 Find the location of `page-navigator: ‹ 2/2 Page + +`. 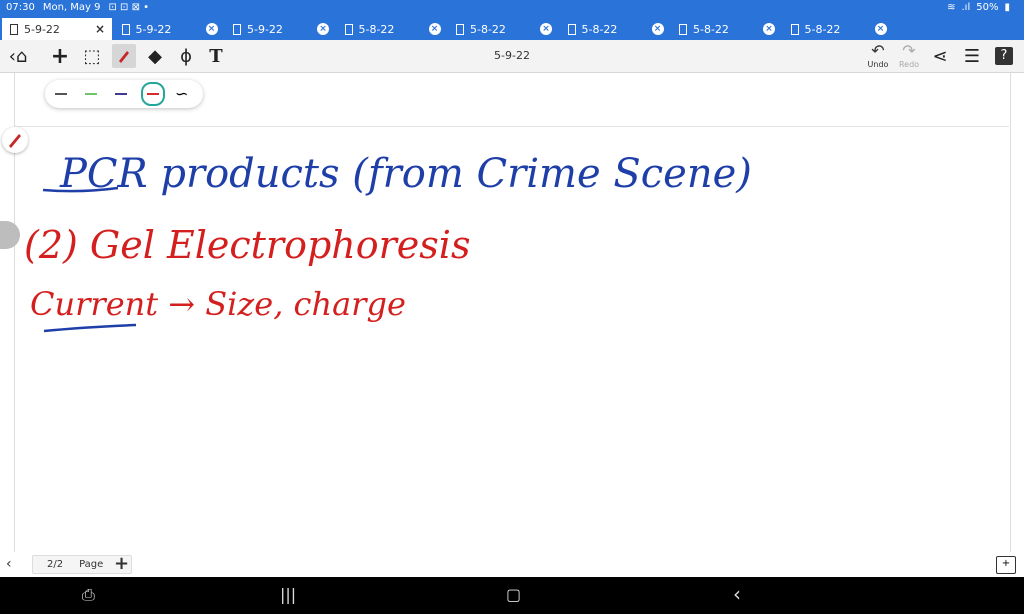

page-navigator: ‹ 2/2 Page + + is located at coordinates (512, 564).